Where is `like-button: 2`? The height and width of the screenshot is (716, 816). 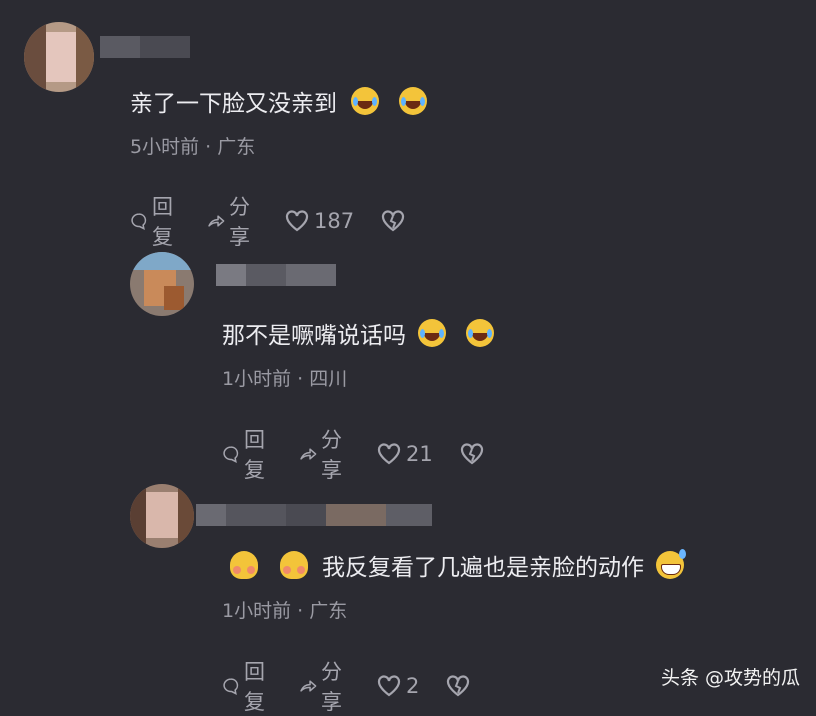
like-button: 2 is located at coordinates (397, 686).